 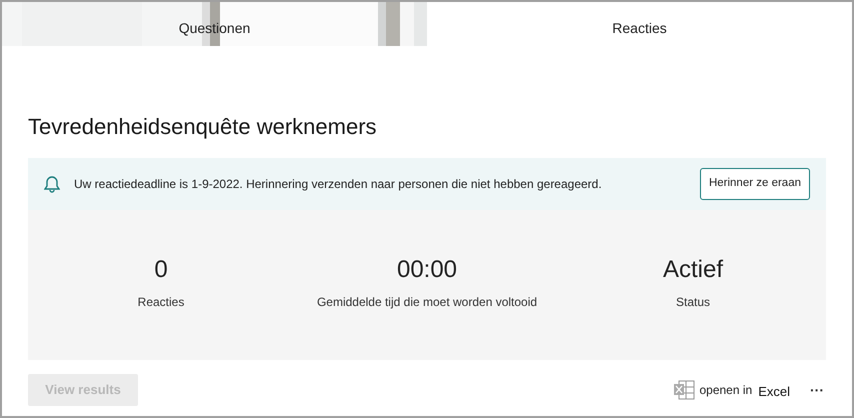 What do you see at coordinates (755, 184) in the screenshot?
I see `remind-button: Herinner ze eraan` at bounding box center [755, 184].